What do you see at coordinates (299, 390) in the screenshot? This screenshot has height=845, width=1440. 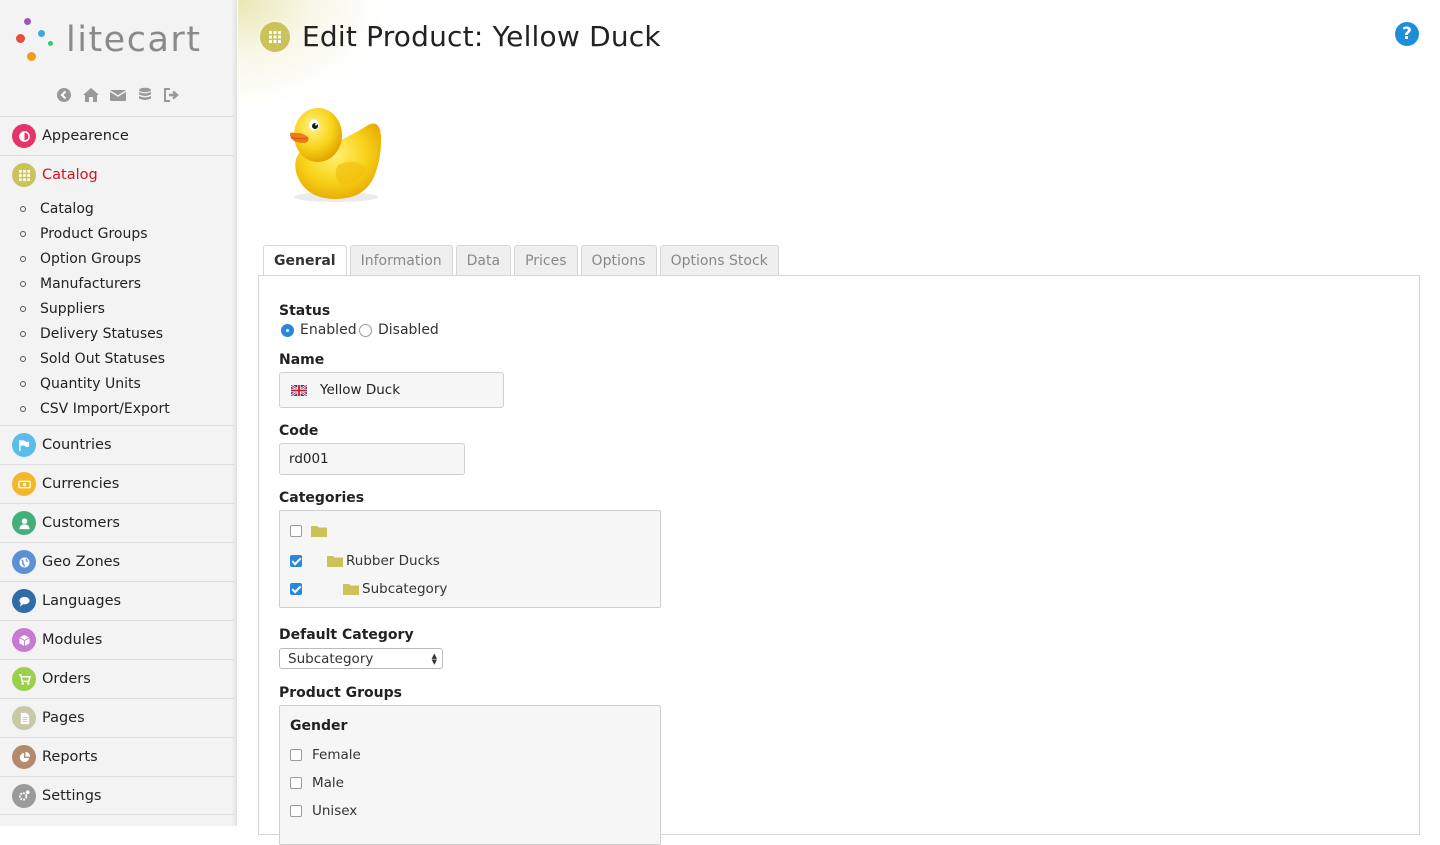 I see `uk-flag-icon` at bounding box center [299, 390].